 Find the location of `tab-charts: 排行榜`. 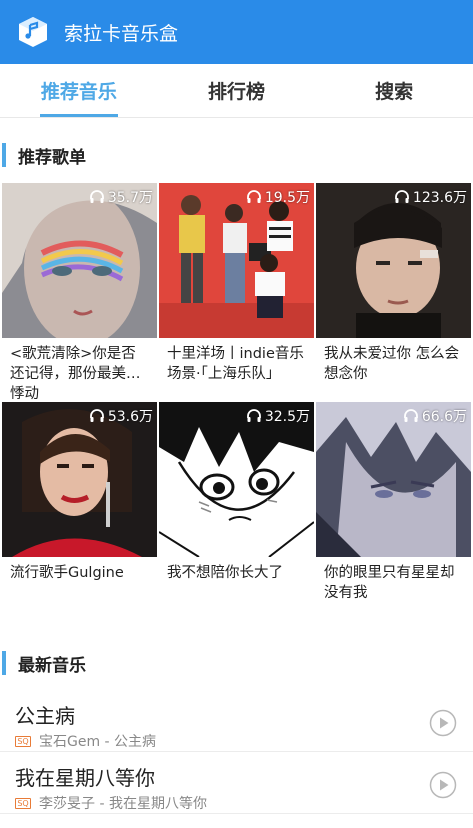

tab-charts: 排行榜 is located at coordinates (237, 90).